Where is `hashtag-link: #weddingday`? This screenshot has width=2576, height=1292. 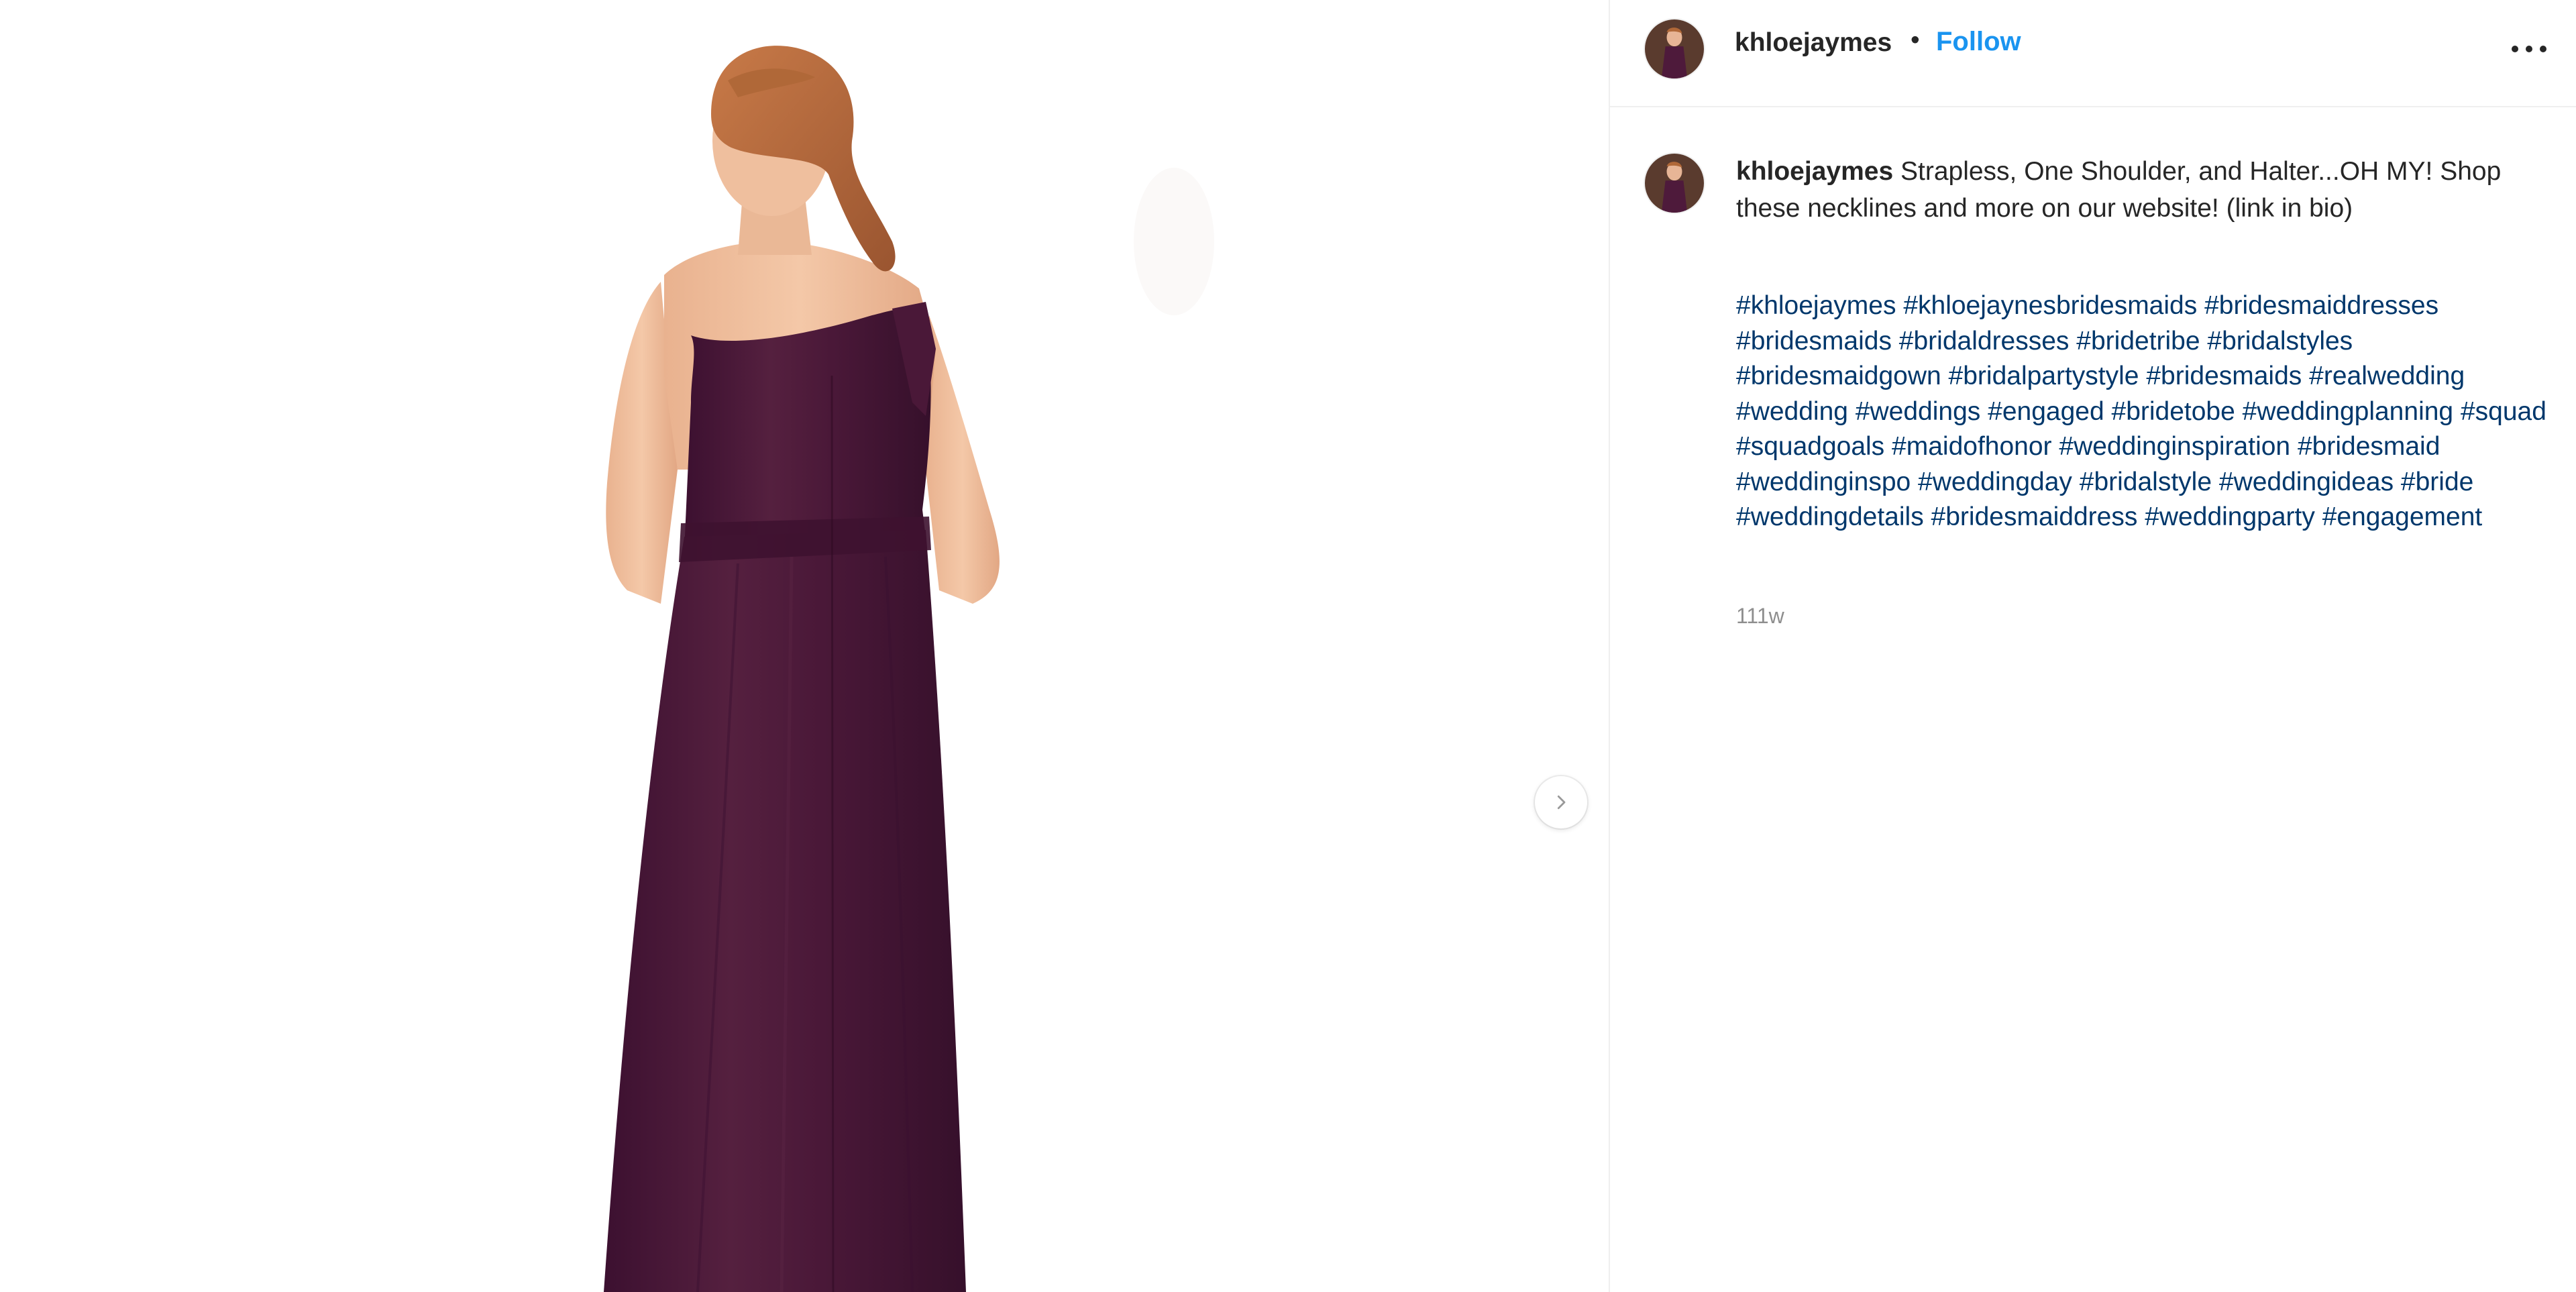 hashtag-link: #weddingday is located at coordinates (1995, 482).